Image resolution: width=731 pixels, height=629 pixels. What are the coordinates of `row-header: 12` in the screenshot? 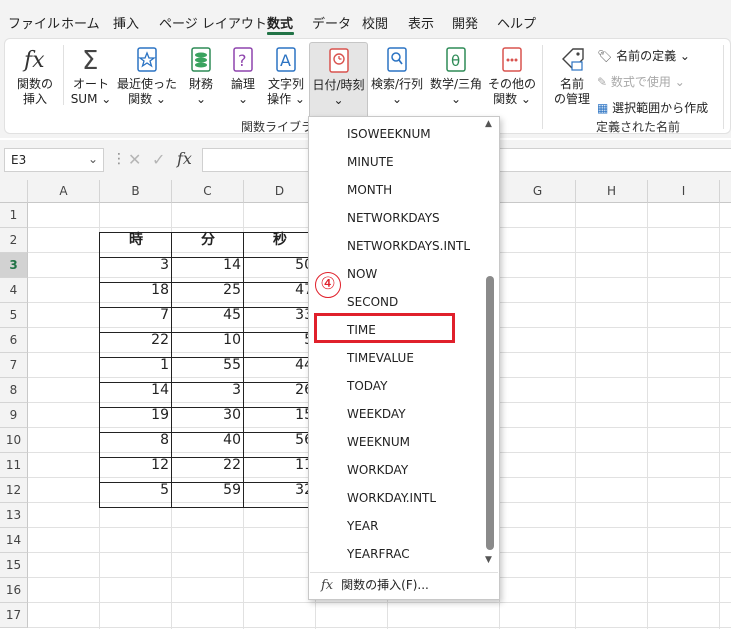 It's located at (14, 490).